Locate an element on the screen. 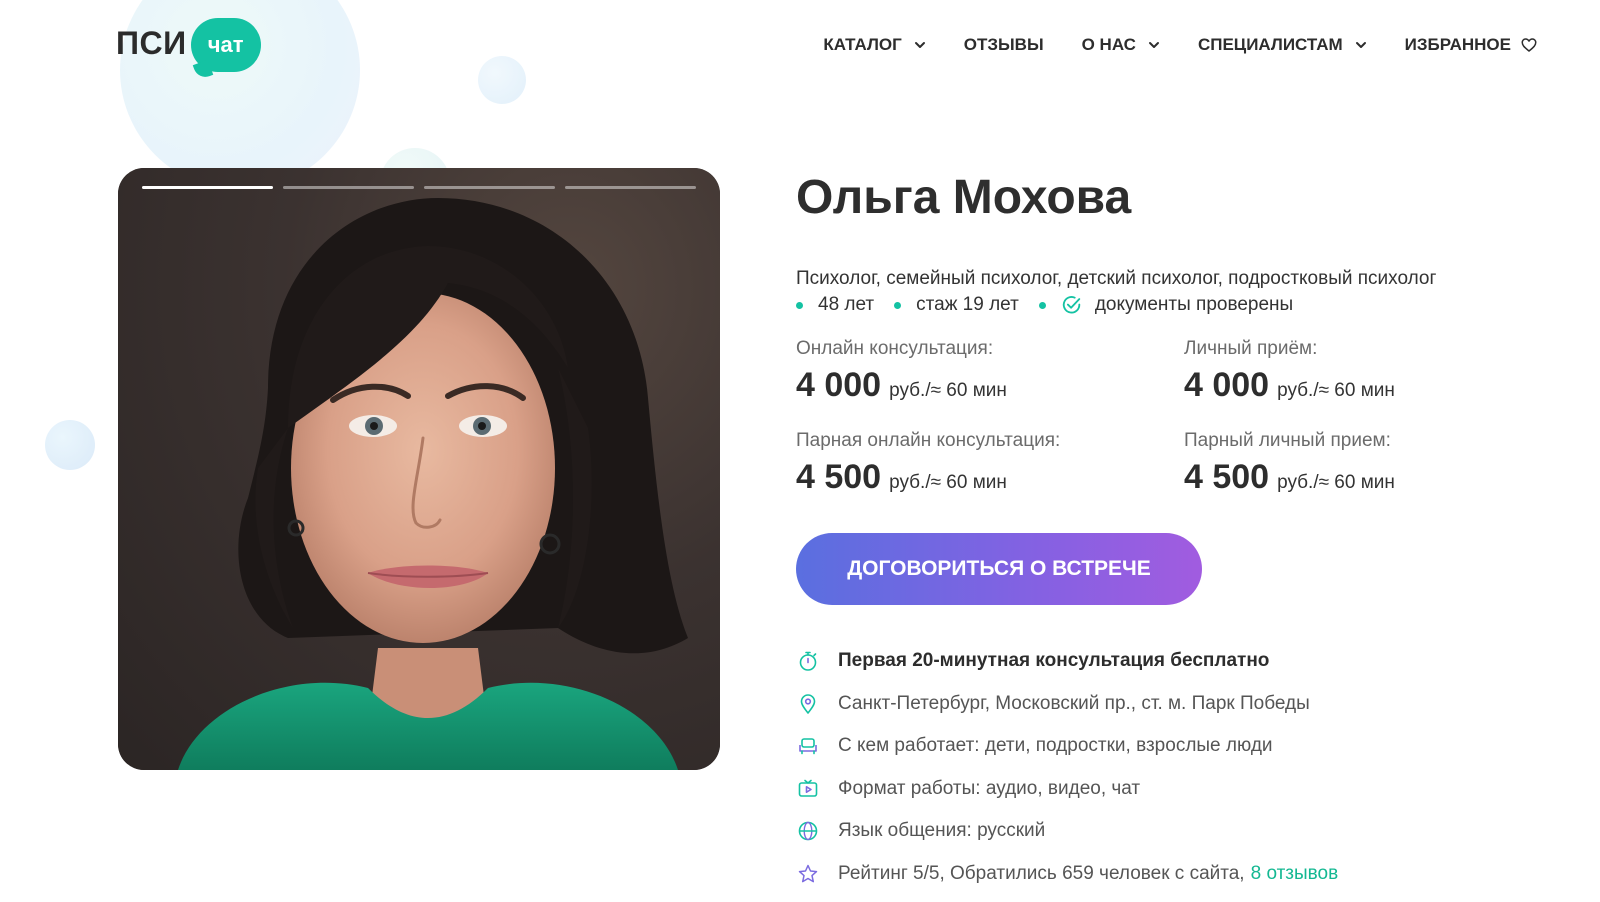 The width and height of the screenshot is (1600, 902). price-label: Парный личный прием: is located at coordinates (1287, 440).